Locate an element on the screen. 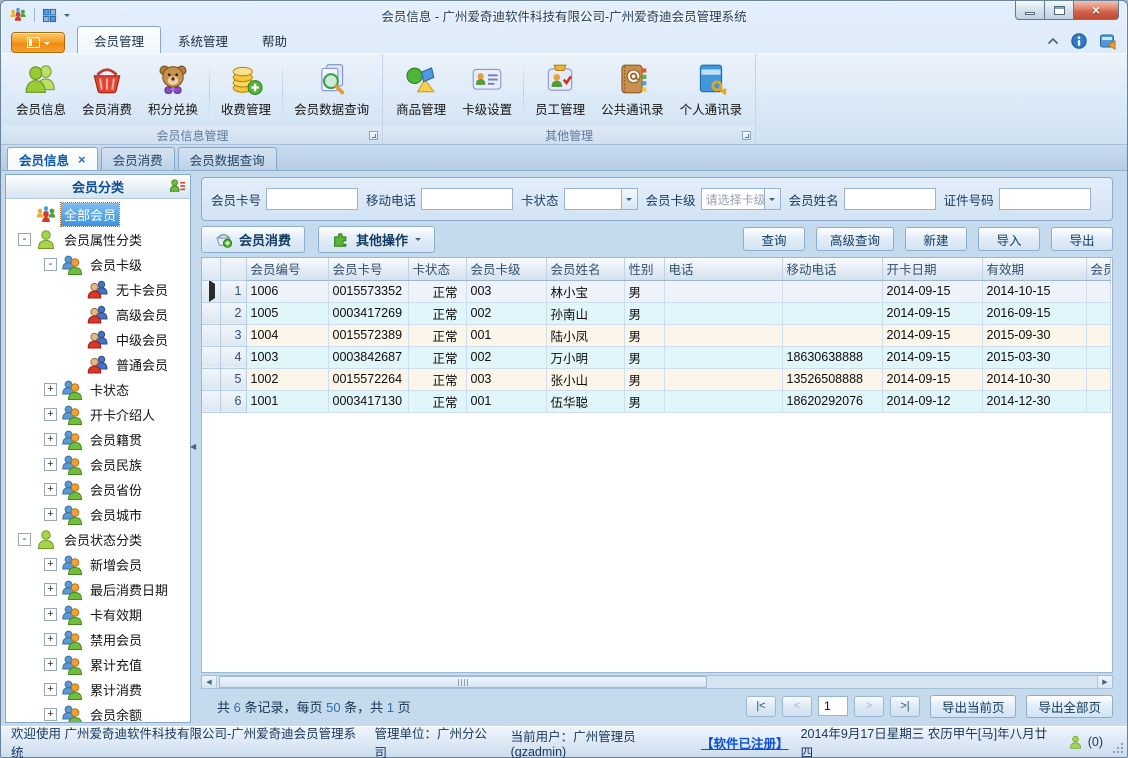 Image resolution: width=1128 pixels, height=758 pixels. tree-item: + 卡有效期 is located at coordinates (98, 614).